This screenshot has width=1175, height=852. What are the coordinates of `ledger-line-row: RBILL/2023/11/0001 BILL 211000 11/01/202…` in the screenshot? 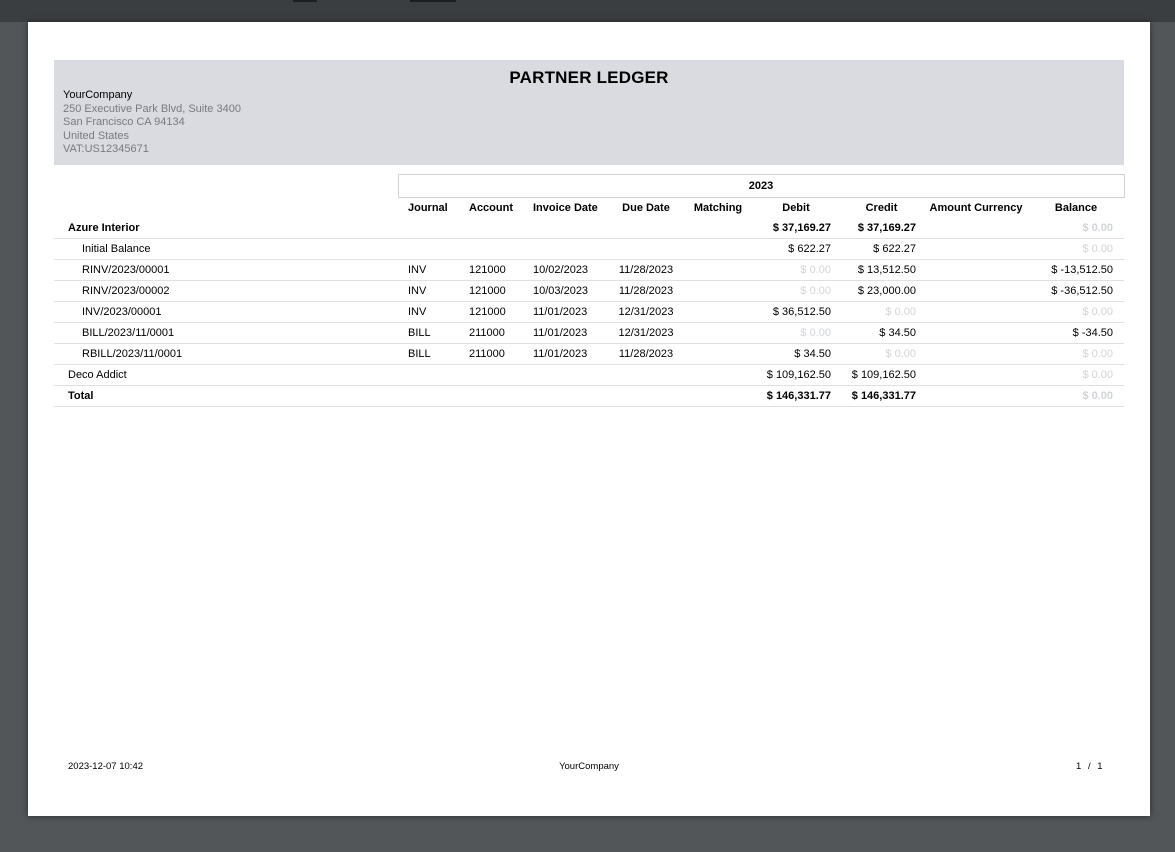 It's located at (589, 354).